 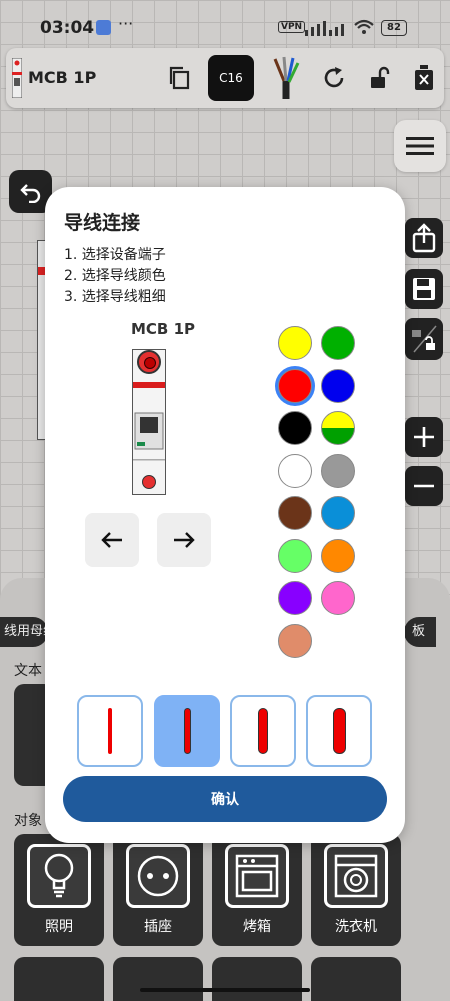 I want to click on color-swatch-light-blue, so click(x=338, y=513).